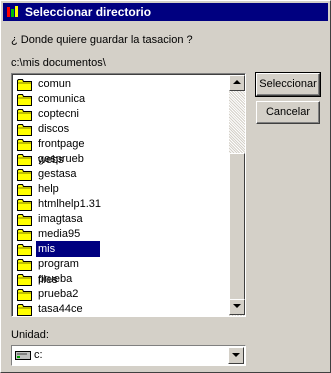 The height and width of the screenshot is (373, 331). Describe the element at coordinates (165, 12) in the screenshot. I see `title-bar: Seleccionar directorio` at that location.